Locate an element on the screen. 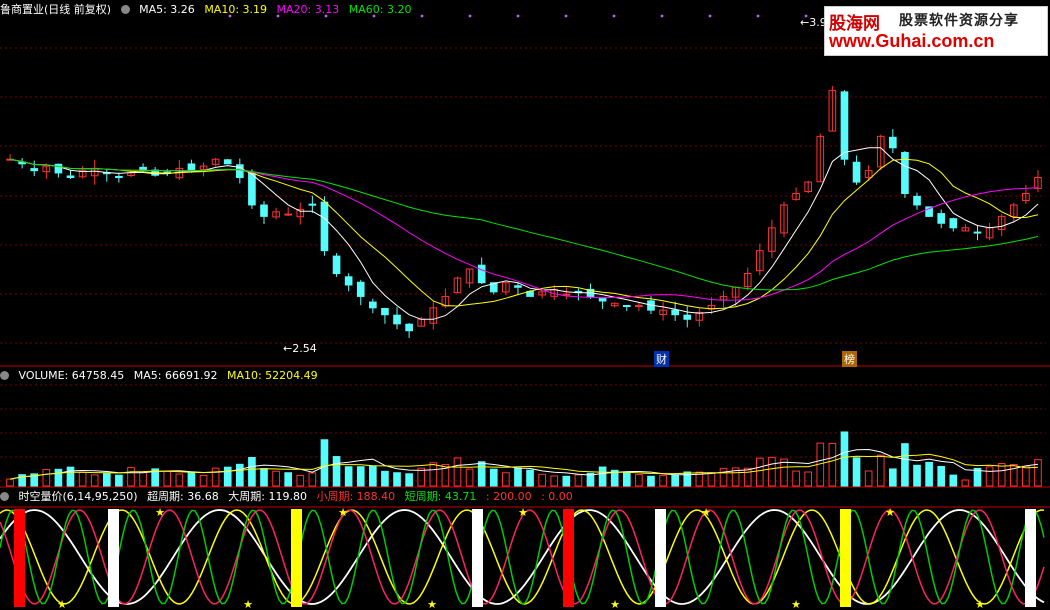 The height and width of the screenshot is (610, 1050). short-cycle-label: 短周期: 43.71 is located at coordinates (440, 496).